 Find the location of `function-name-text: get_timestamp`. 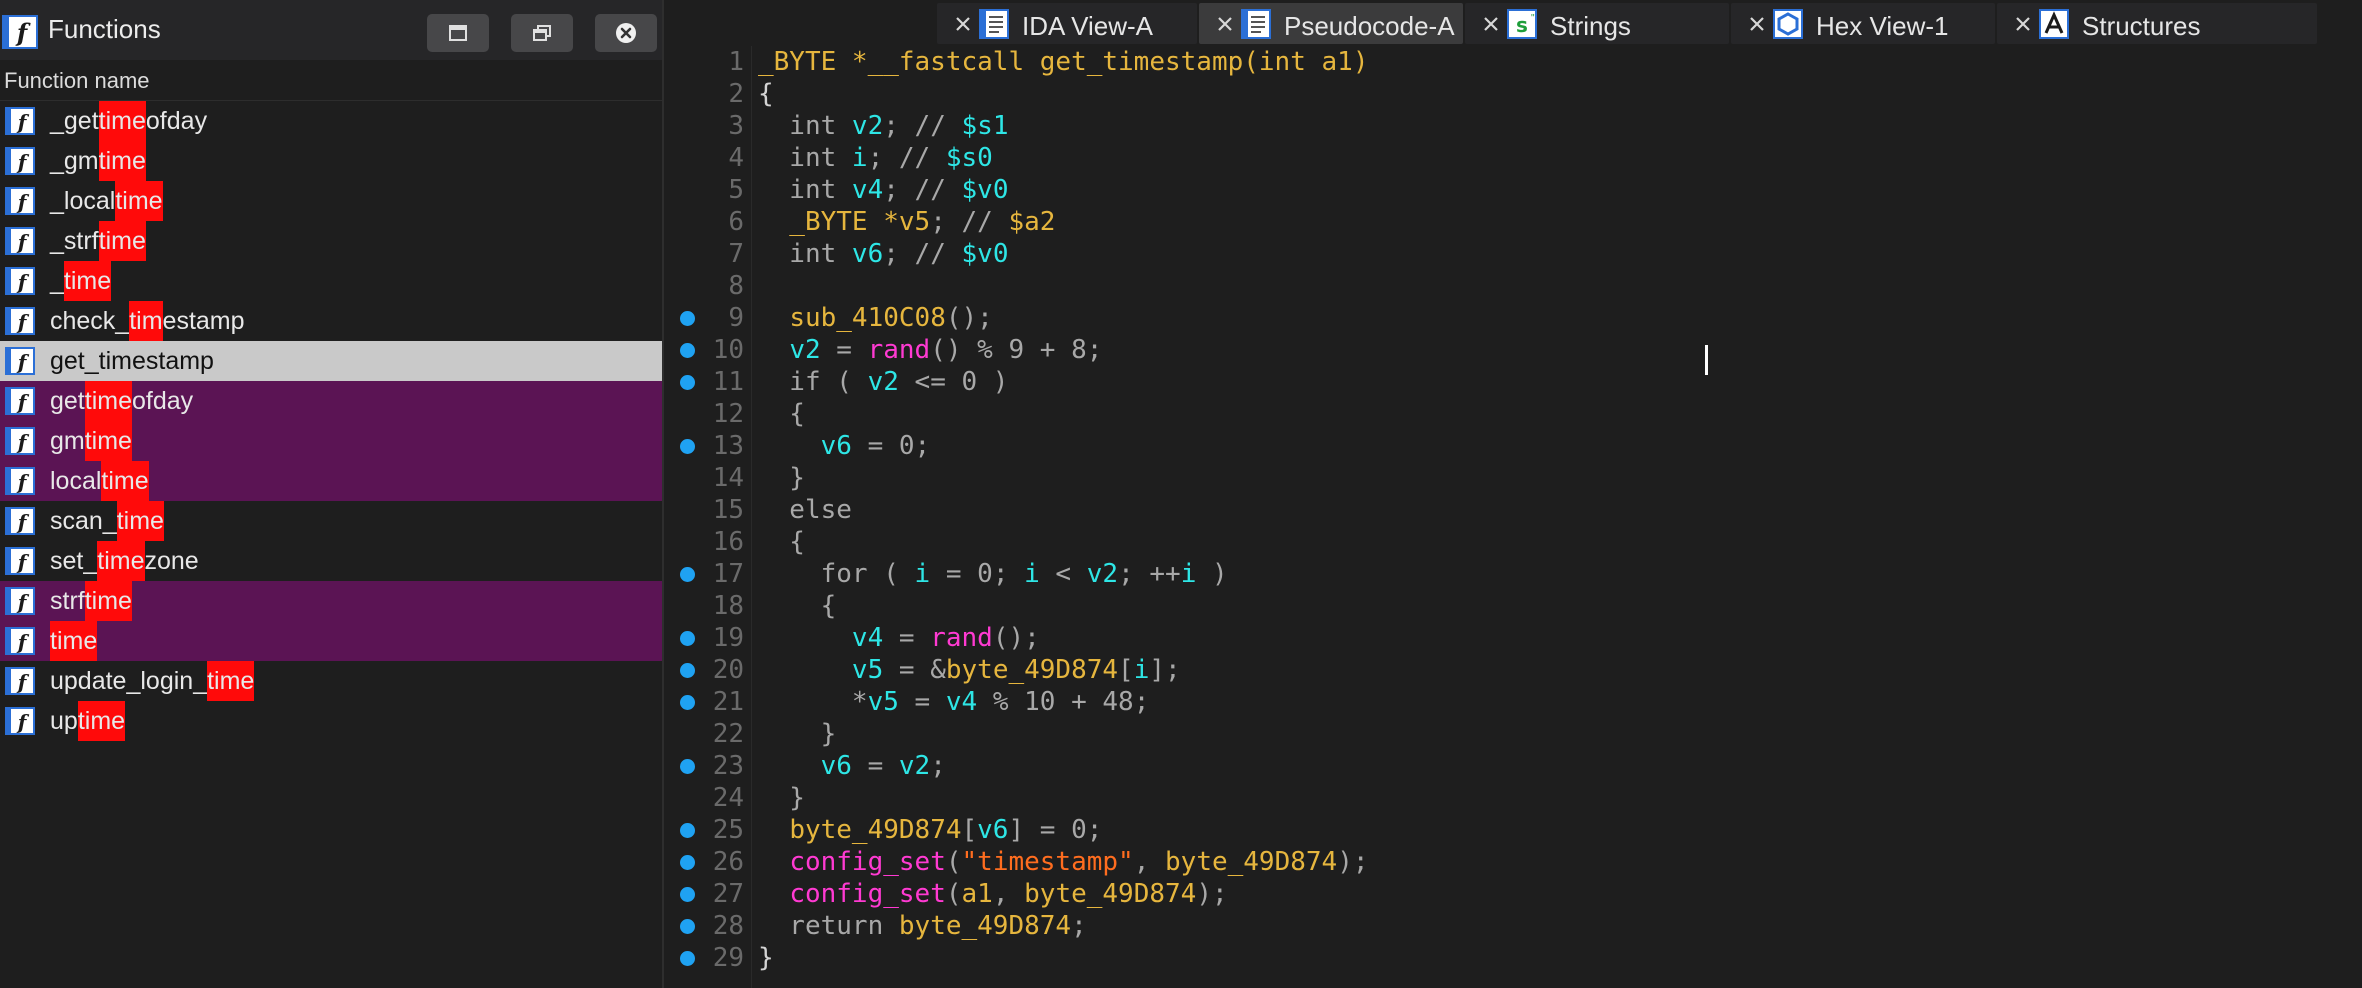

function-name-text: get_timestamp is located at coordinates (132, 361).